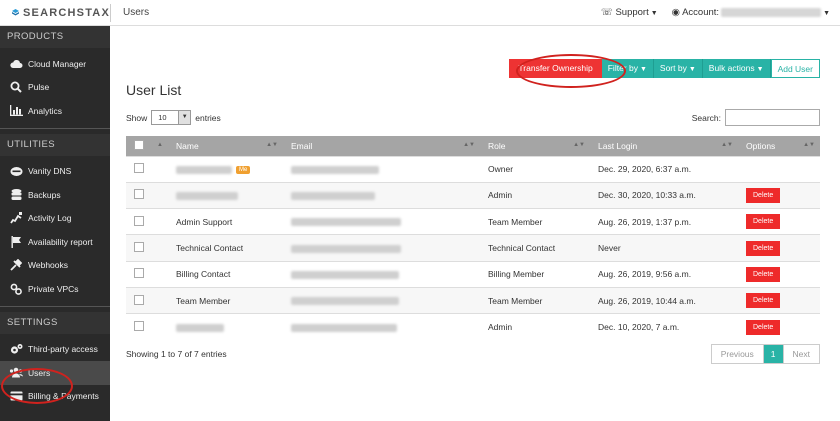 Image resolution: width=840 pixels, height=421 pixels. I want to click on sidebar-item-label: Billing & Payments, so click(63, 396).